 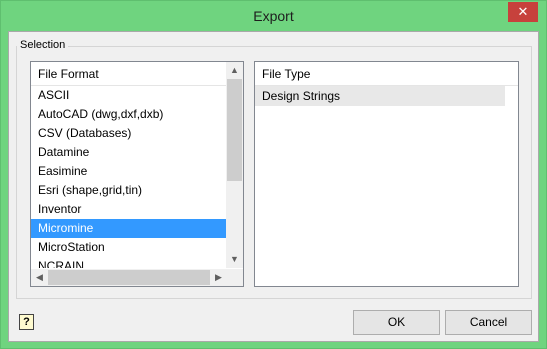 I want to click on list-item: Design Strings, so click(x=380, y=96).